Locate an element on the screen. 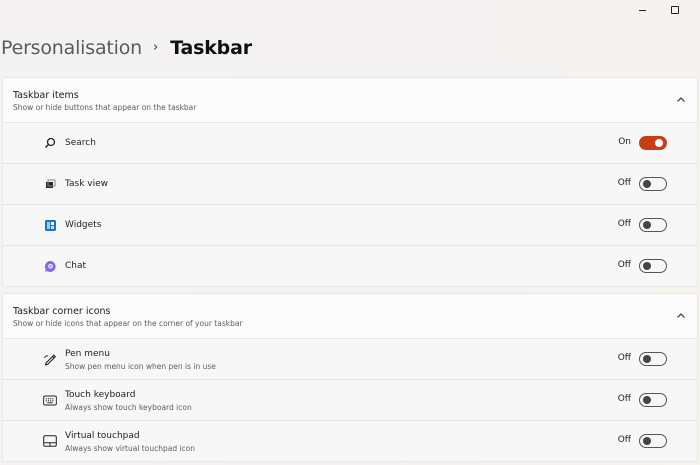 This screenshot has height=465, width=700. section-title: Taskbar corner icons is located at coordinates (62, 311).